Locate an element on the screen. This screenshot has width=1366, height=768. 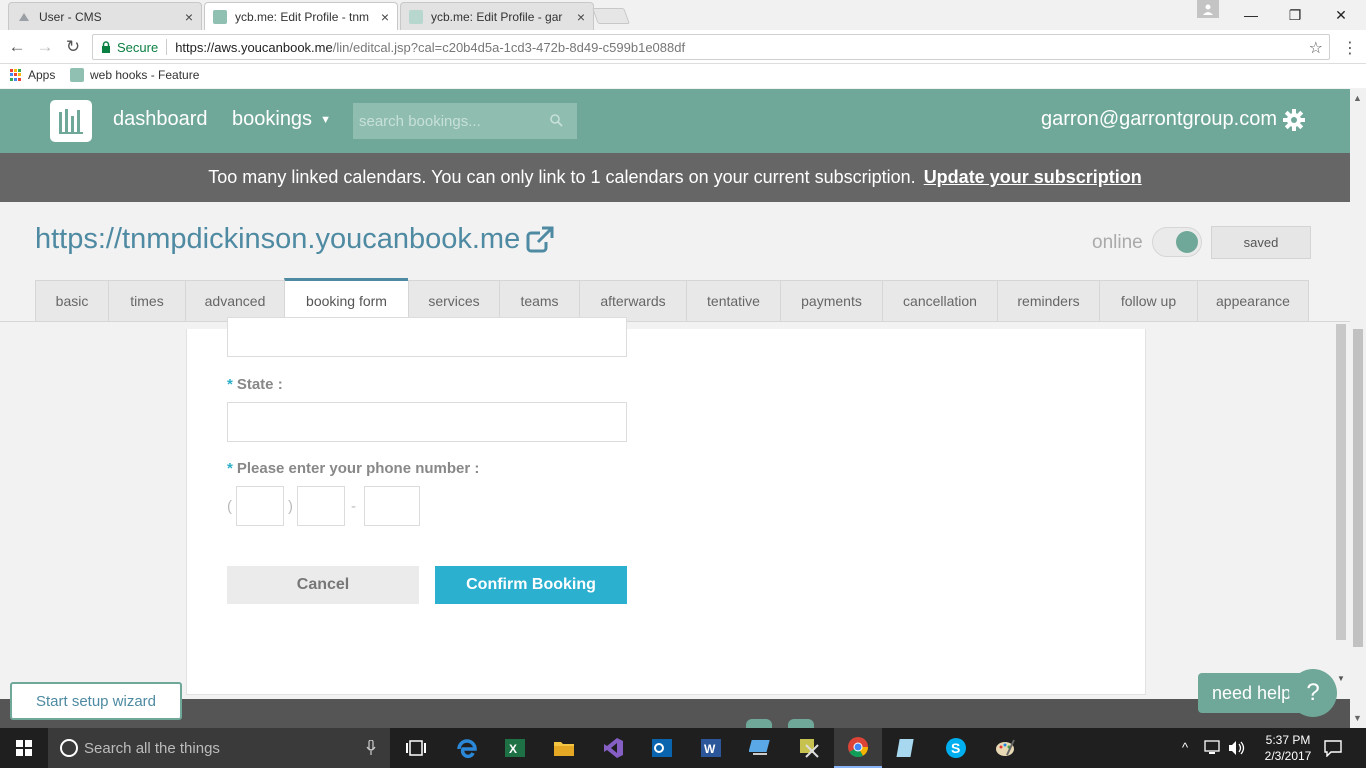
file-explorer-icon is located at coordinates (564, 748).